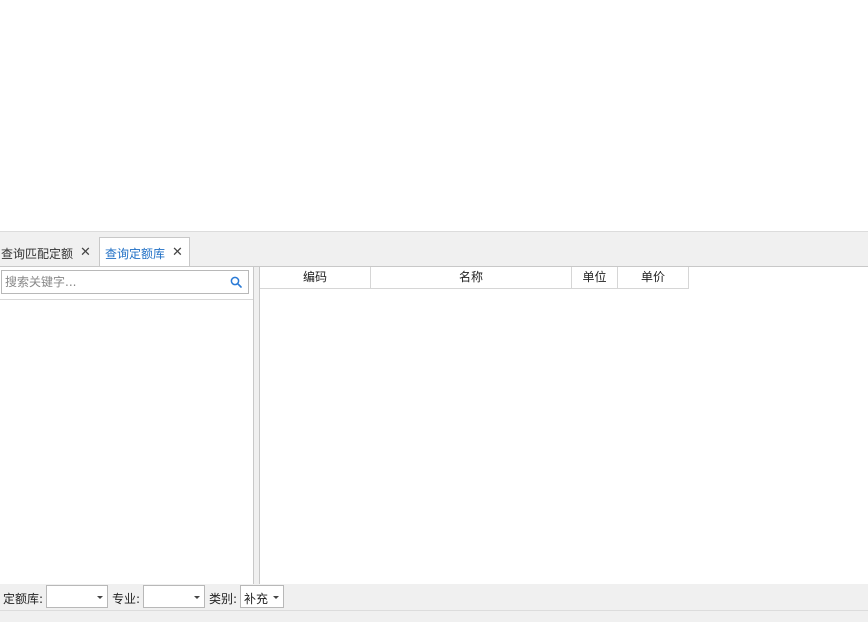  Describe the element at coordinates (595, 277) in the screenshot. I see `column-header-unit: 单位` at that location.